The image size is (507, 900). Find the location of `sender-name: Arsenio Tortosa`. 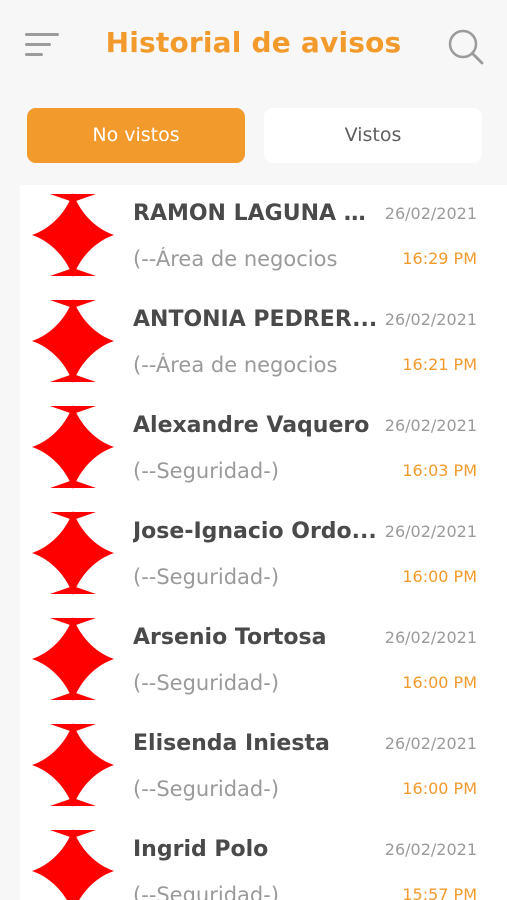

sender-name: Arsenio Tortosa is located at coordinates (230, 637).